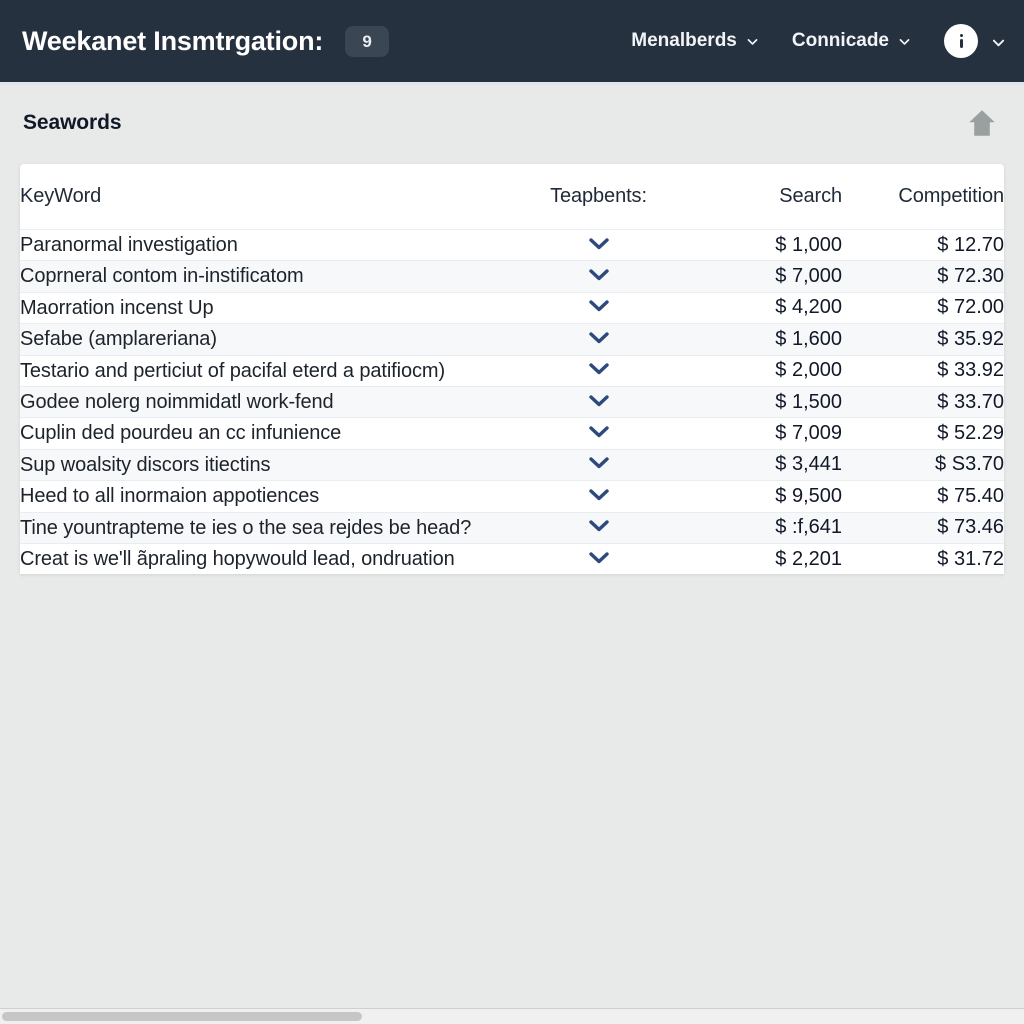 The image size is (1024, 1024). I want to click on avatar, so click(961, 41).